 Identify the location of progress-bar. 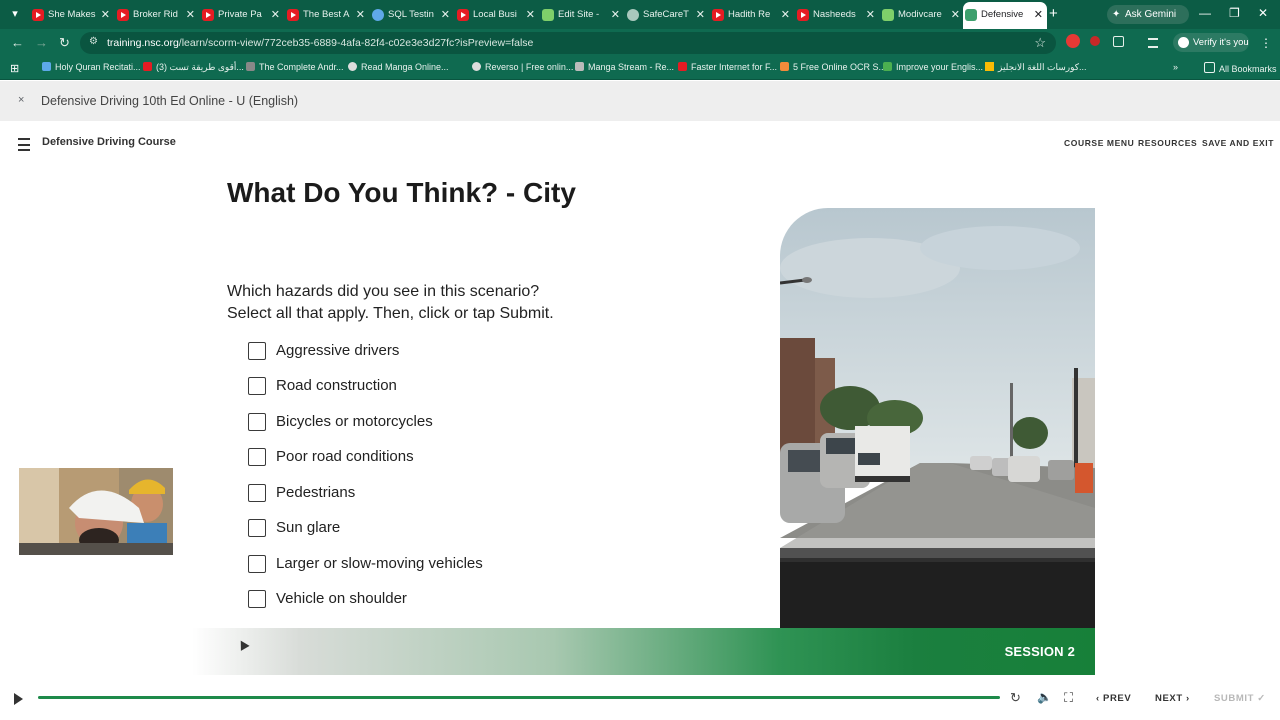
(519, 697).